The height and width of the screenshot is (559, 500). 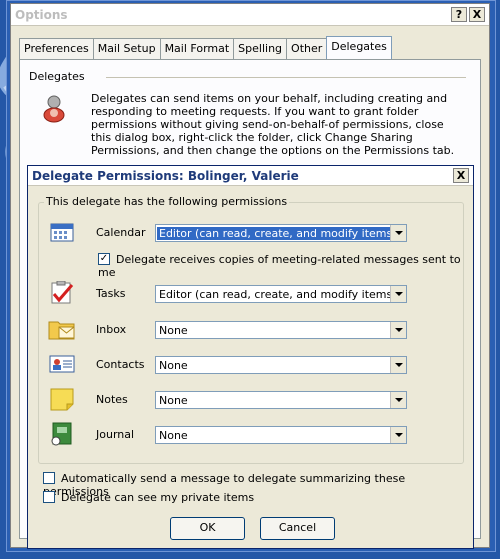 What do you see at coordinates (112, 399) in the screenshot?
I see `notes-label: Notes` at bounding box center [112, 399].